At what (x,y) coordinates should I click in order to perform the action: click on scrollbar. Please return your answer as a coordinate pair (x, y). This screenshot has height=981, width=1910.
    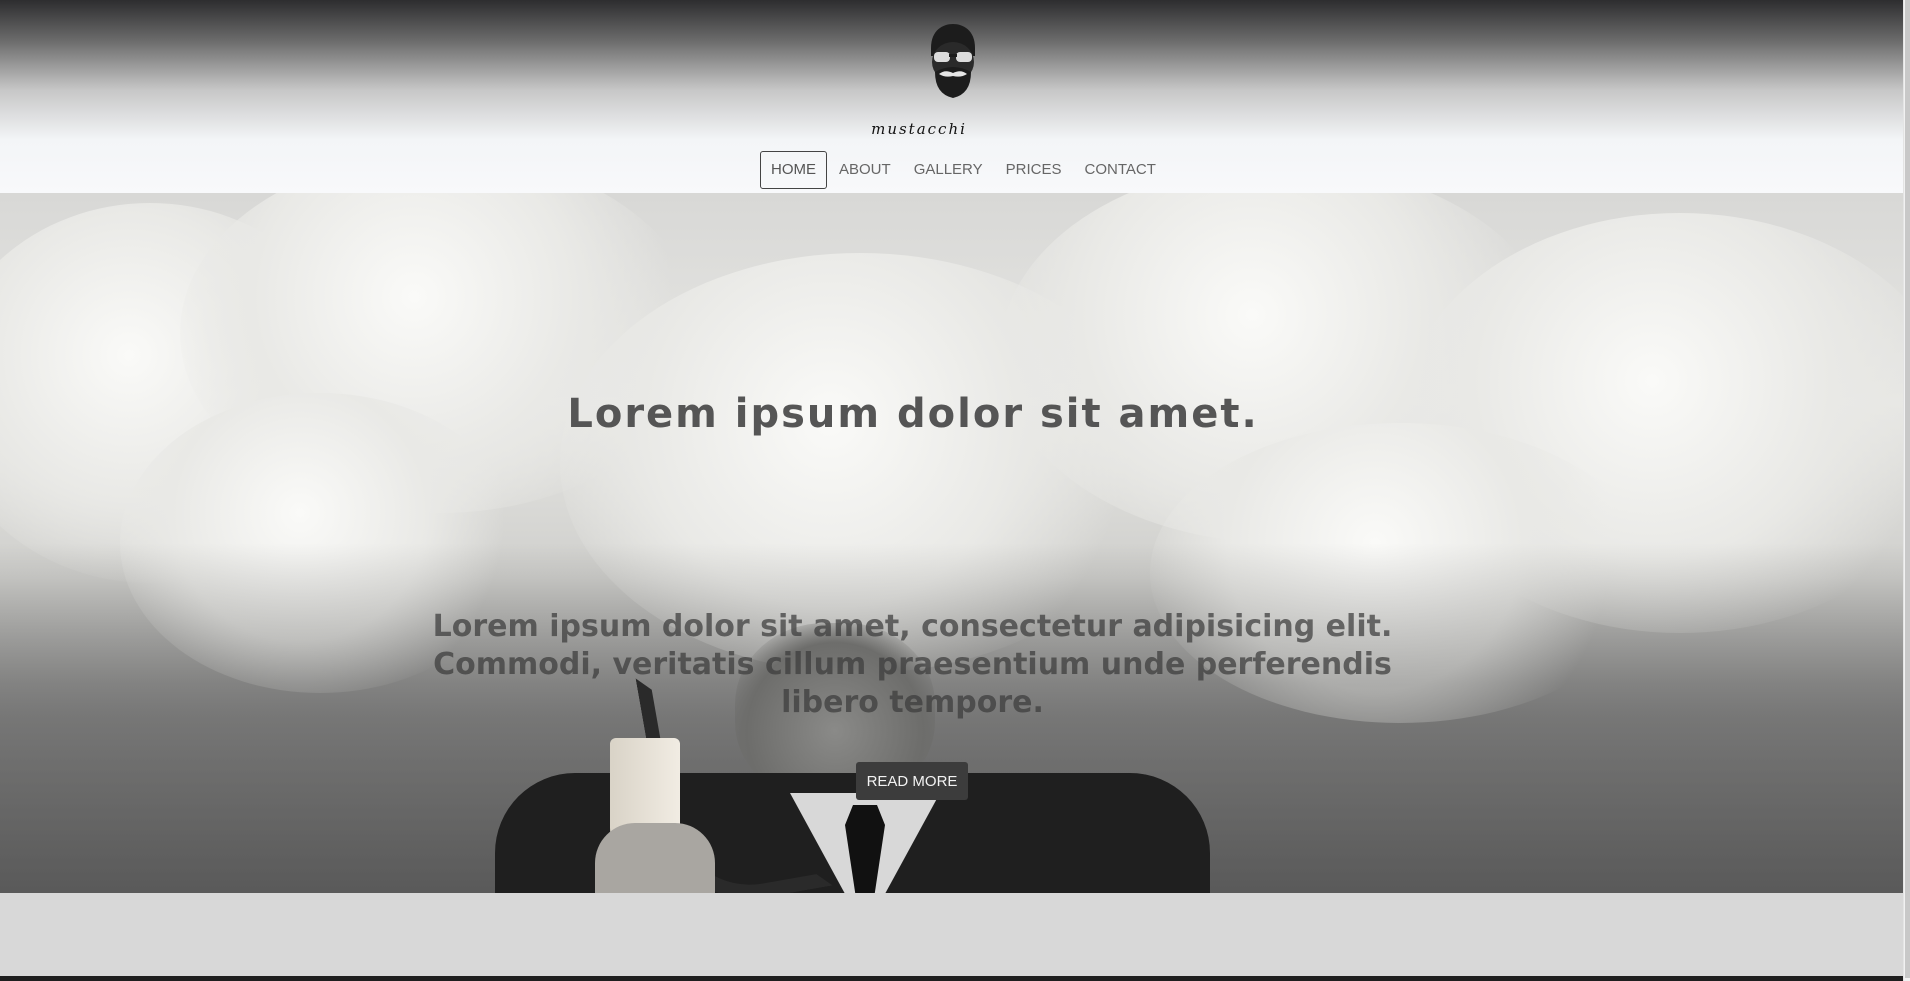
    Looking at the image, I should click on (1906, 490).